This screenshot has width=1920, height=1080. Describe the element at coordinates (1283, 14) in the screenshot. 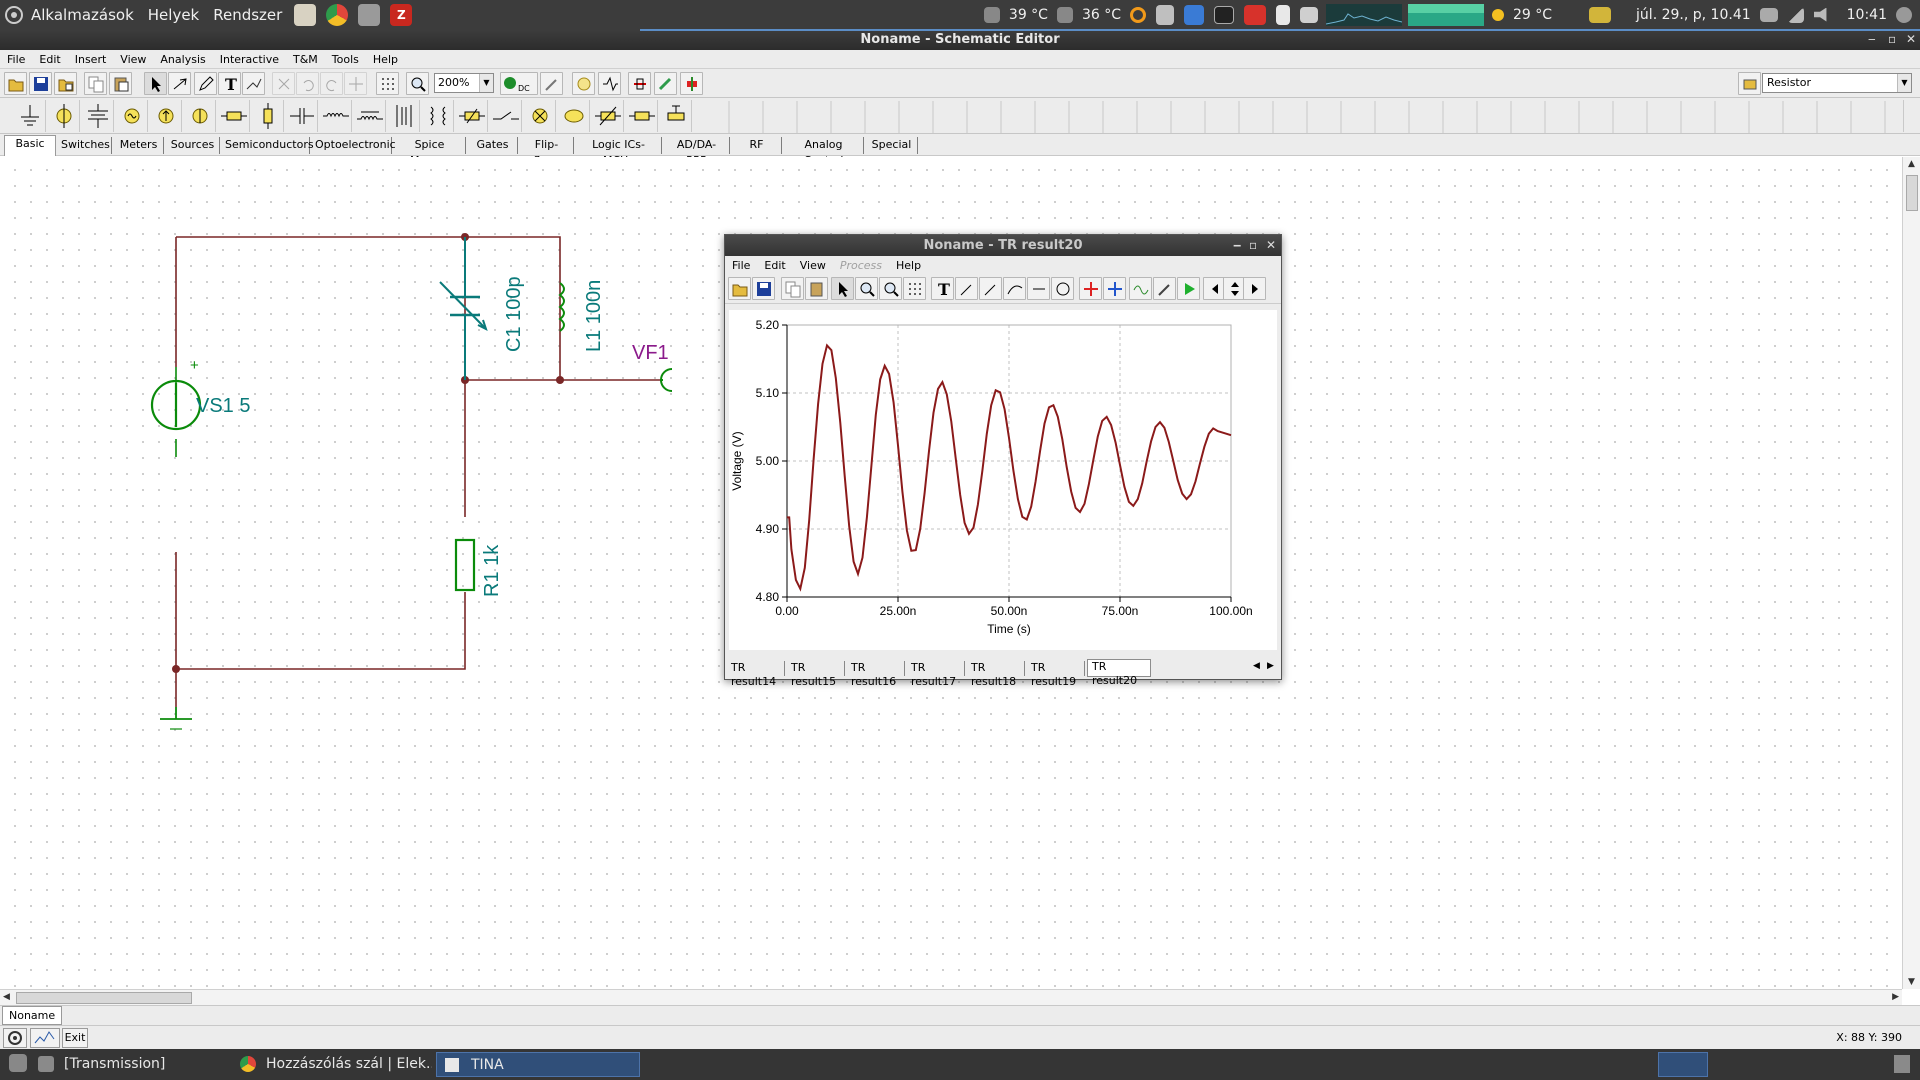

I see `clipboard-icon` at that location.